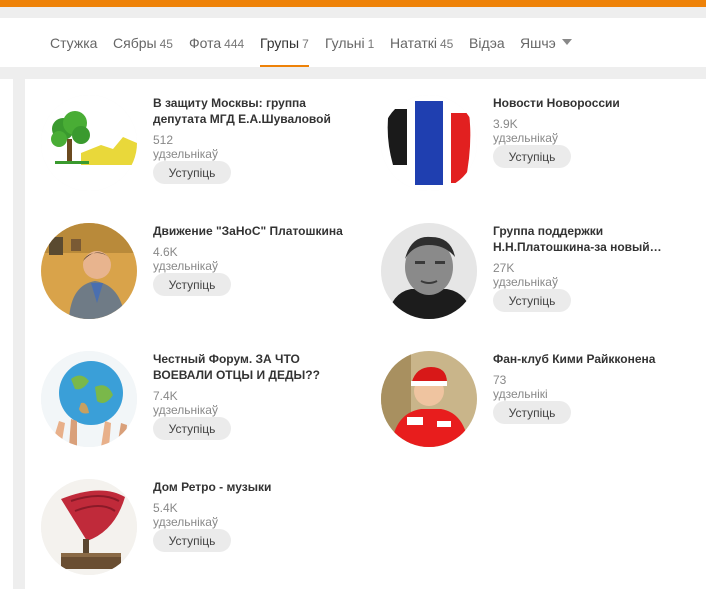  Describe the element at coordinates (538, 43) in the screenshot. I see `tab-label: Яшчэ` at that location.